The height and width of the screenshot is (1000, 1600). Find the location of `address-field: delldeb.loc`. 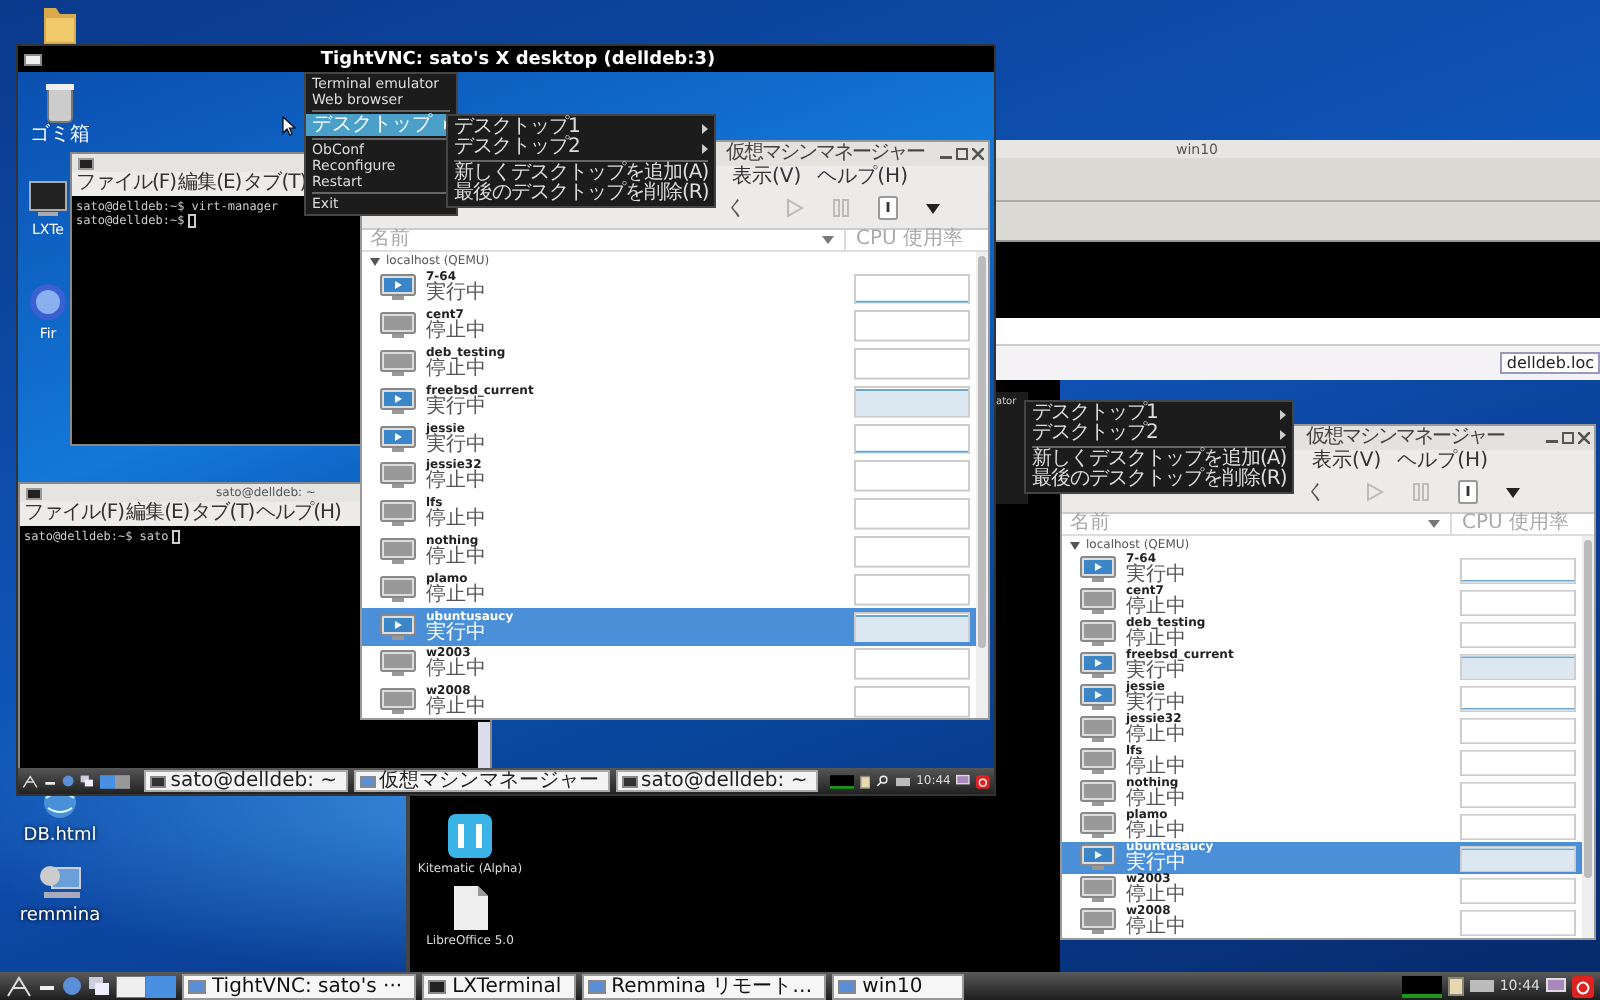

address-field: delldeb.loc is located at coordinates (1550, 363).